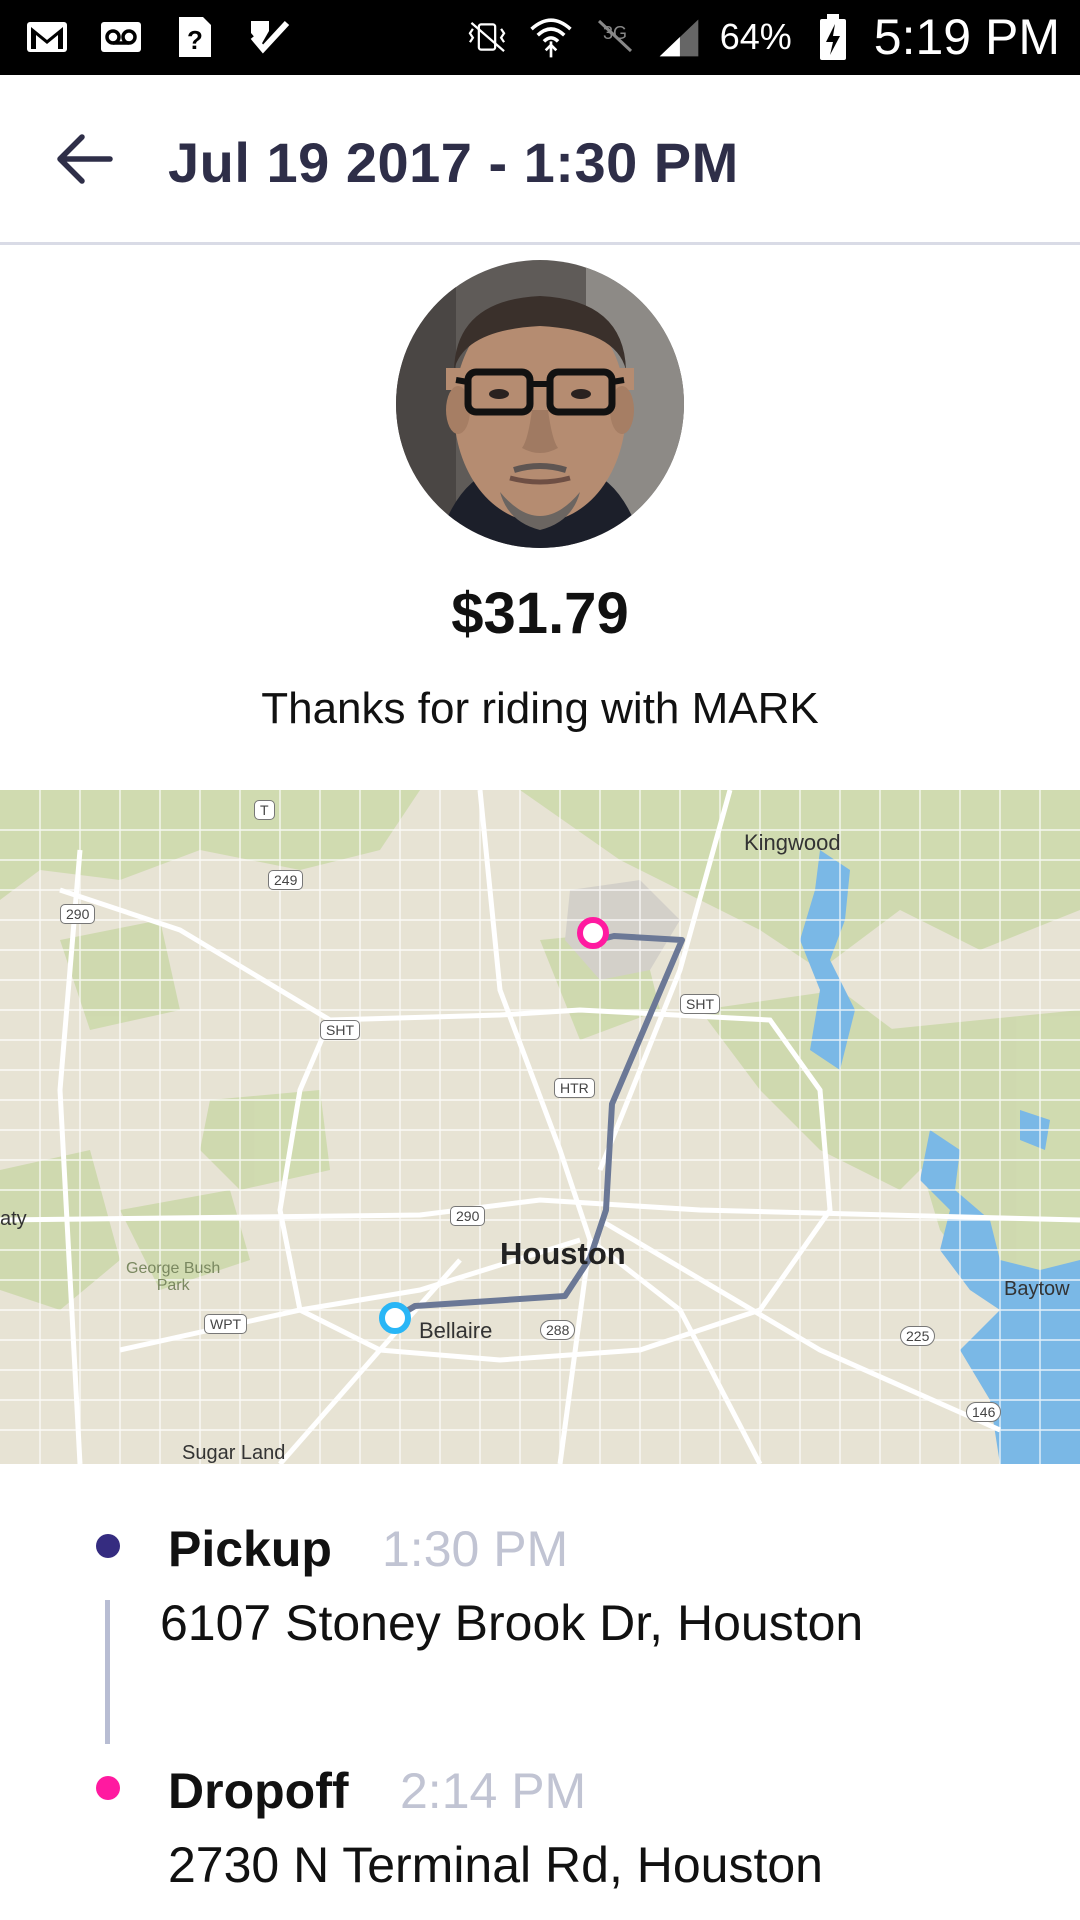 The image size is (1080, 1920). I want to click on dropoff-dot, so click(108, 1788).